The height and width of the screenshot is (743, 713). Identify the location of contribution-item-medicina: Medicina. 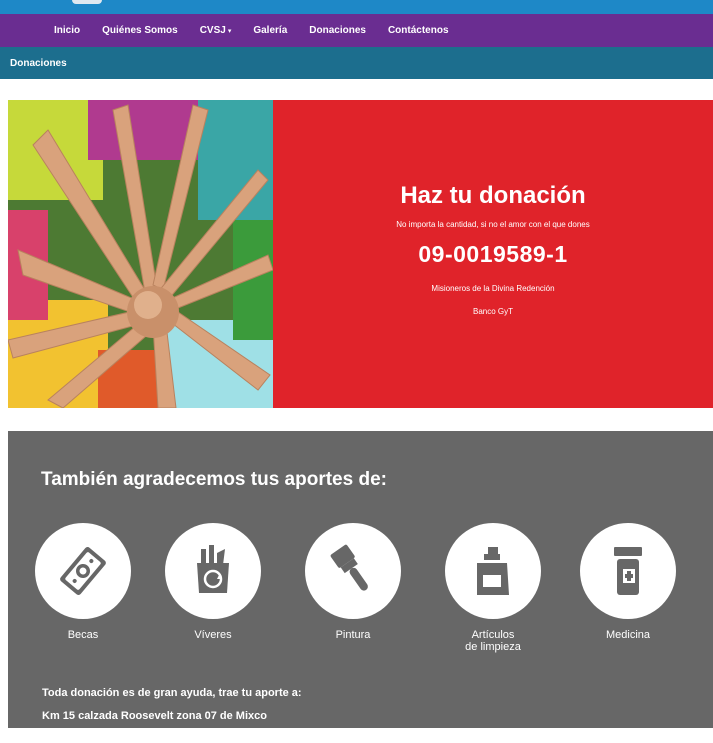
(628, 582).